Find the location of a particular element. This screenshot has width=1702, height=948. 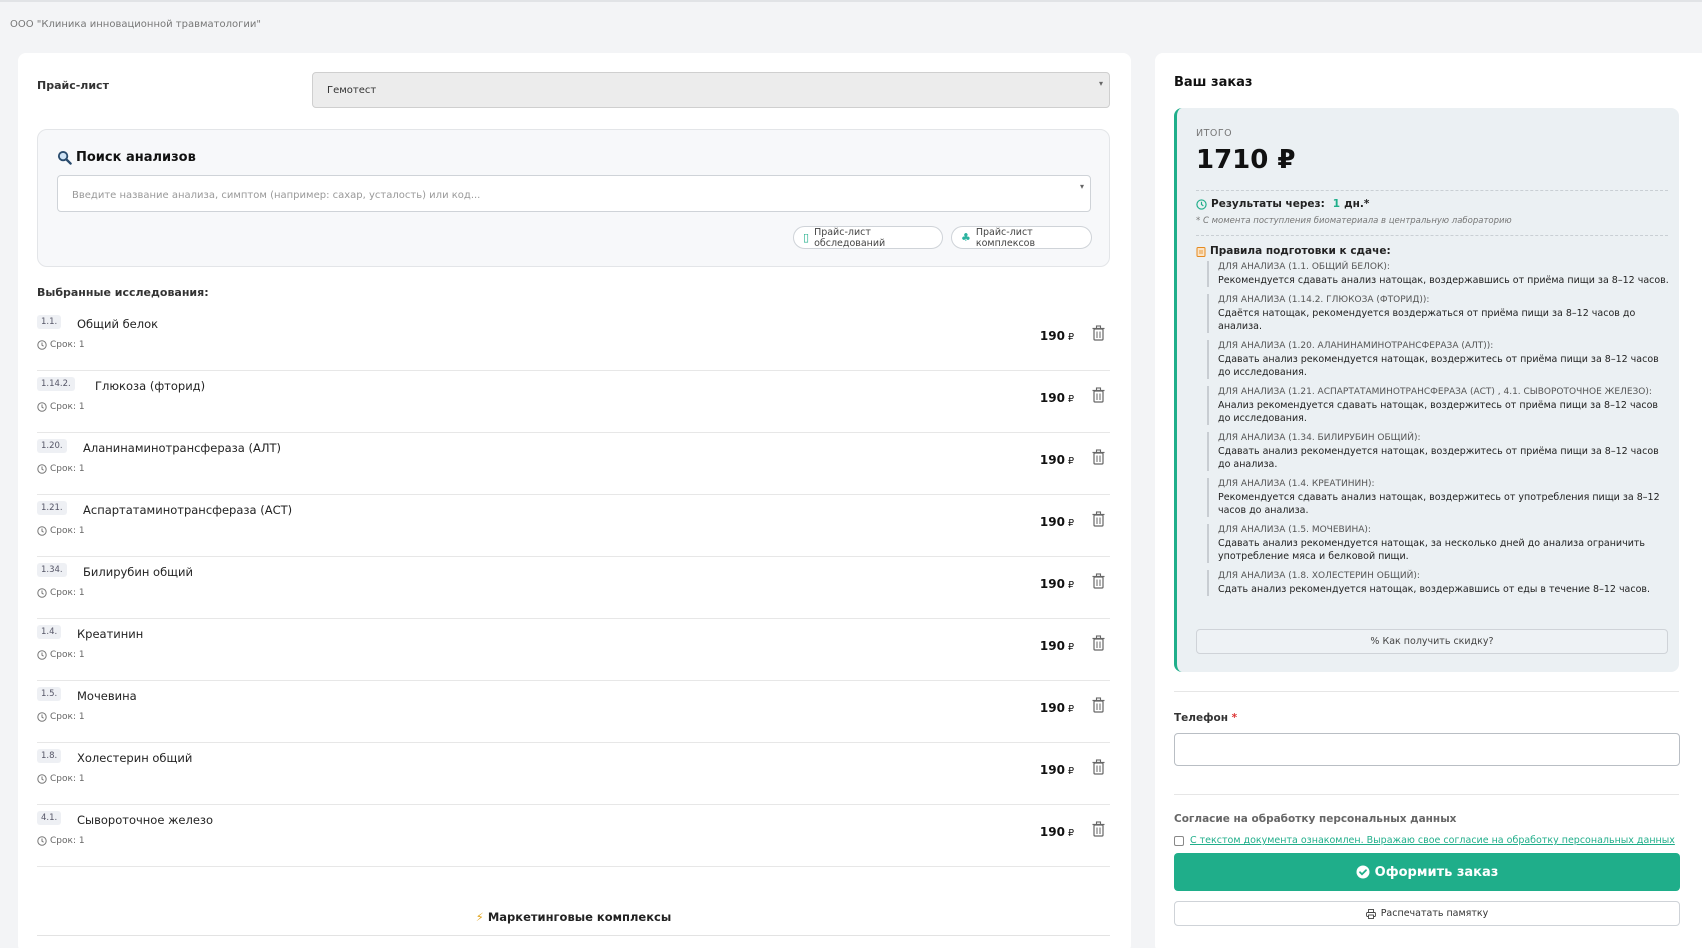

divider is located at coordinates (1432, 235).